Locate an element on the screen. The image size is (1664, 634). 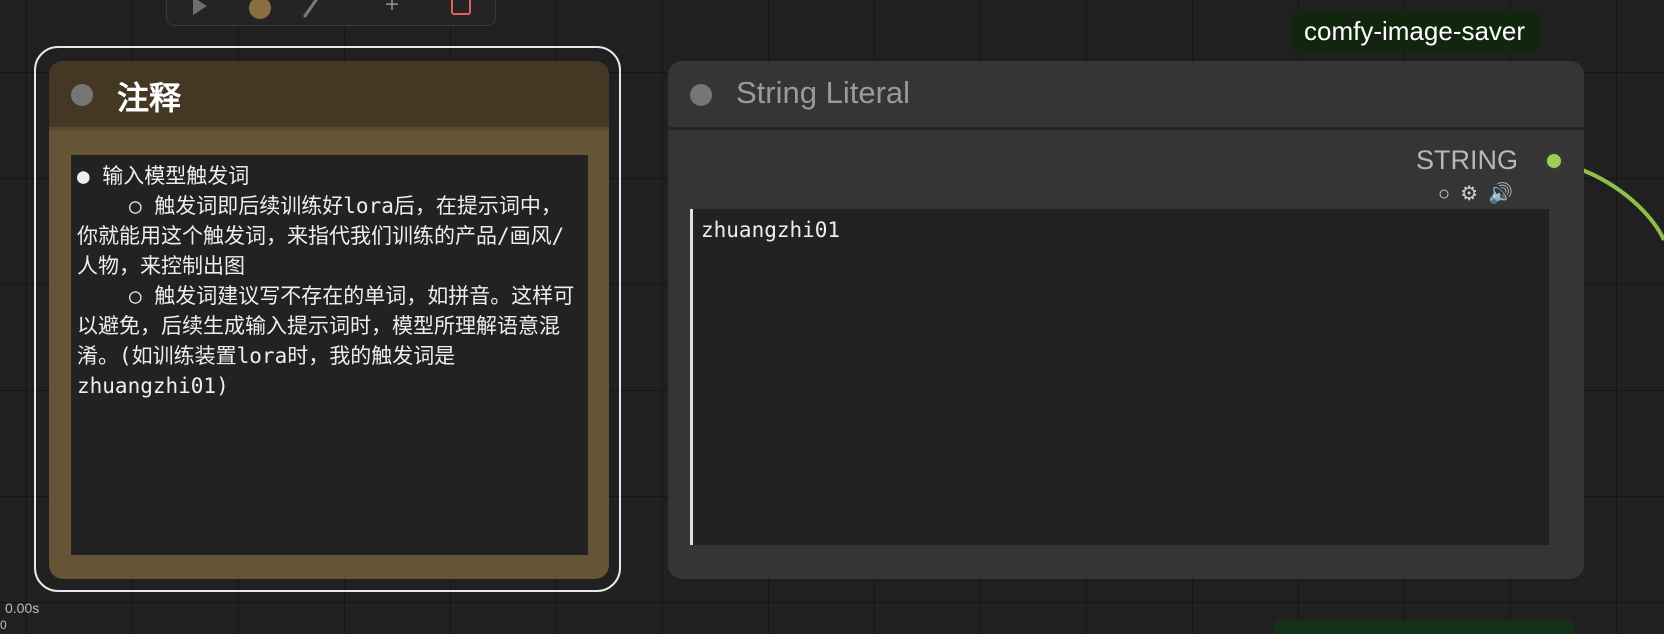
string-literal-title: String Literal is located at coordinates (823, 92).